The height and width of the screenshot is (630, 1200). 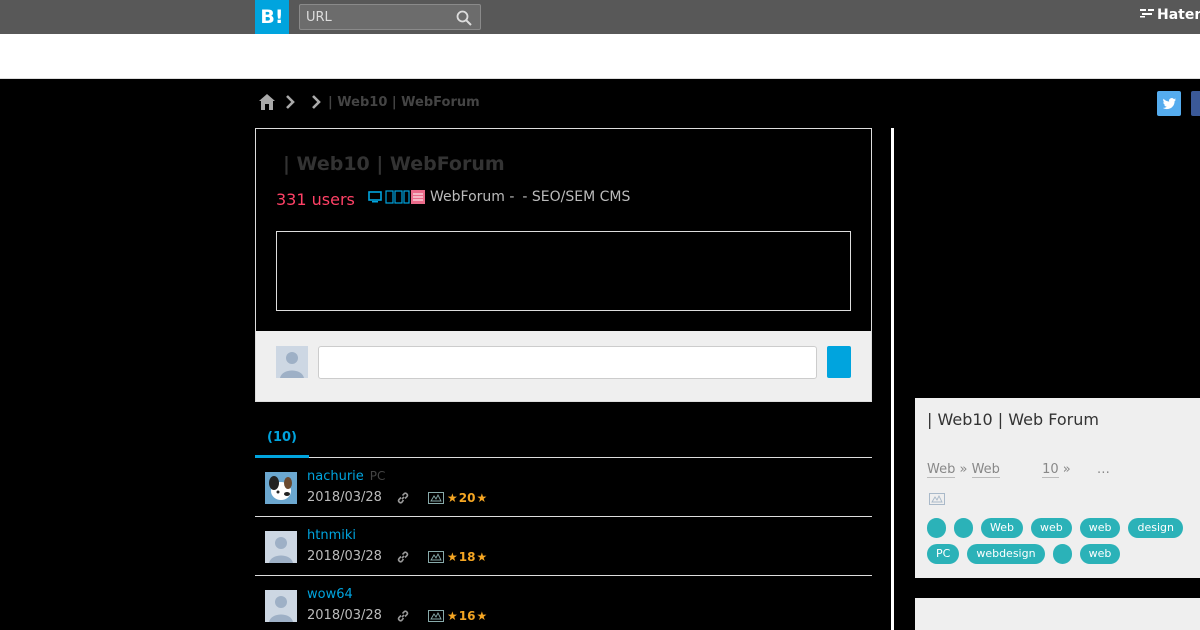 I want to click on star-area: ★ 18 ★, so click(x=457, y=557).